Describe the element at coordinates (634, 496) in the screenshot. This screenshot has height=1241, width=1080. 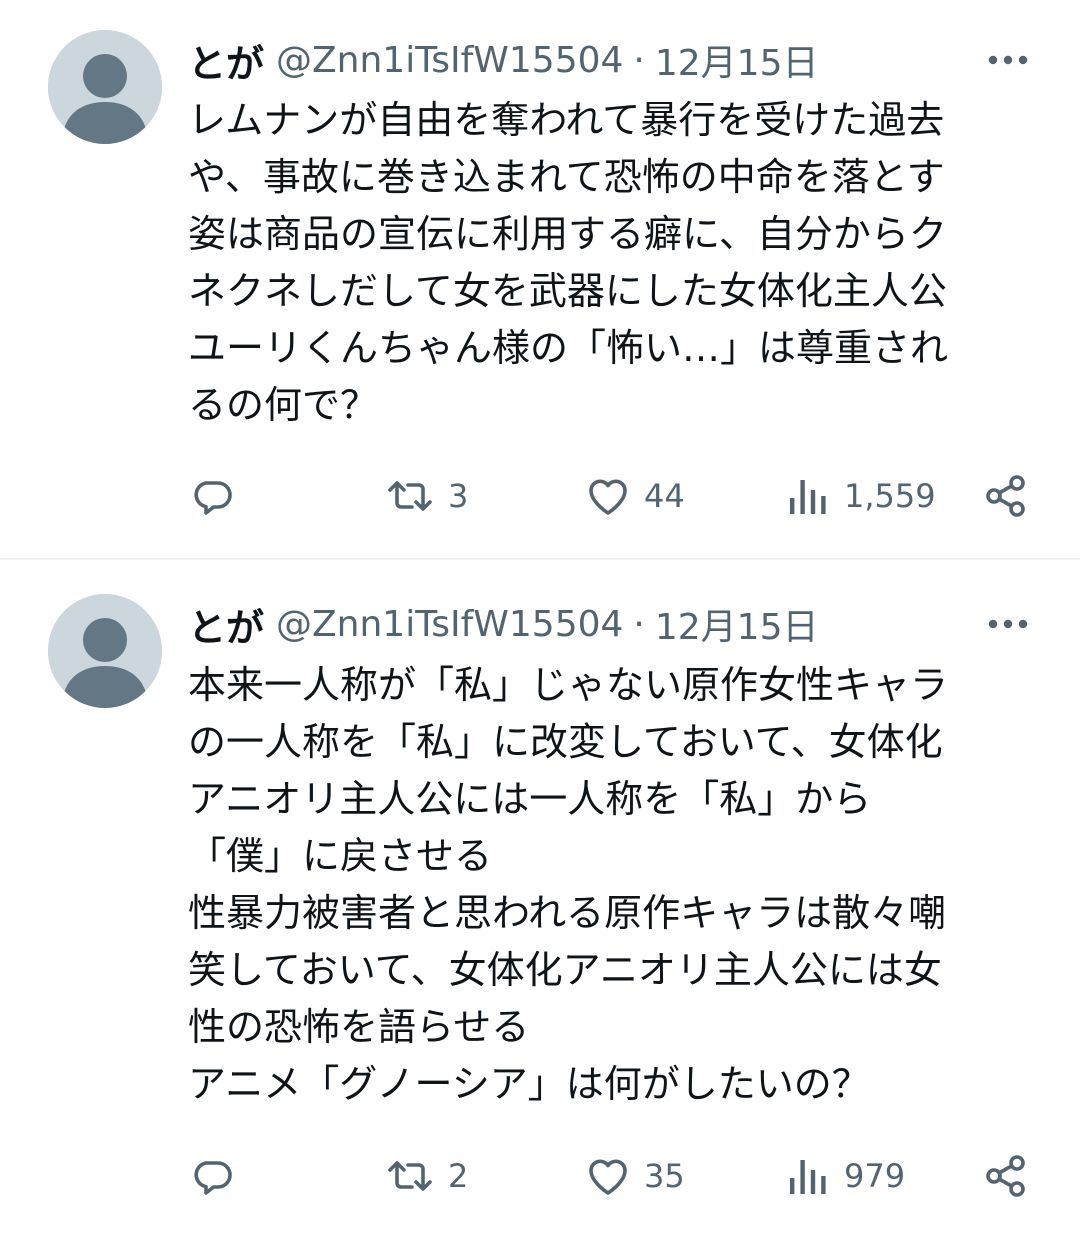
I see `like-button: 44` at that location.